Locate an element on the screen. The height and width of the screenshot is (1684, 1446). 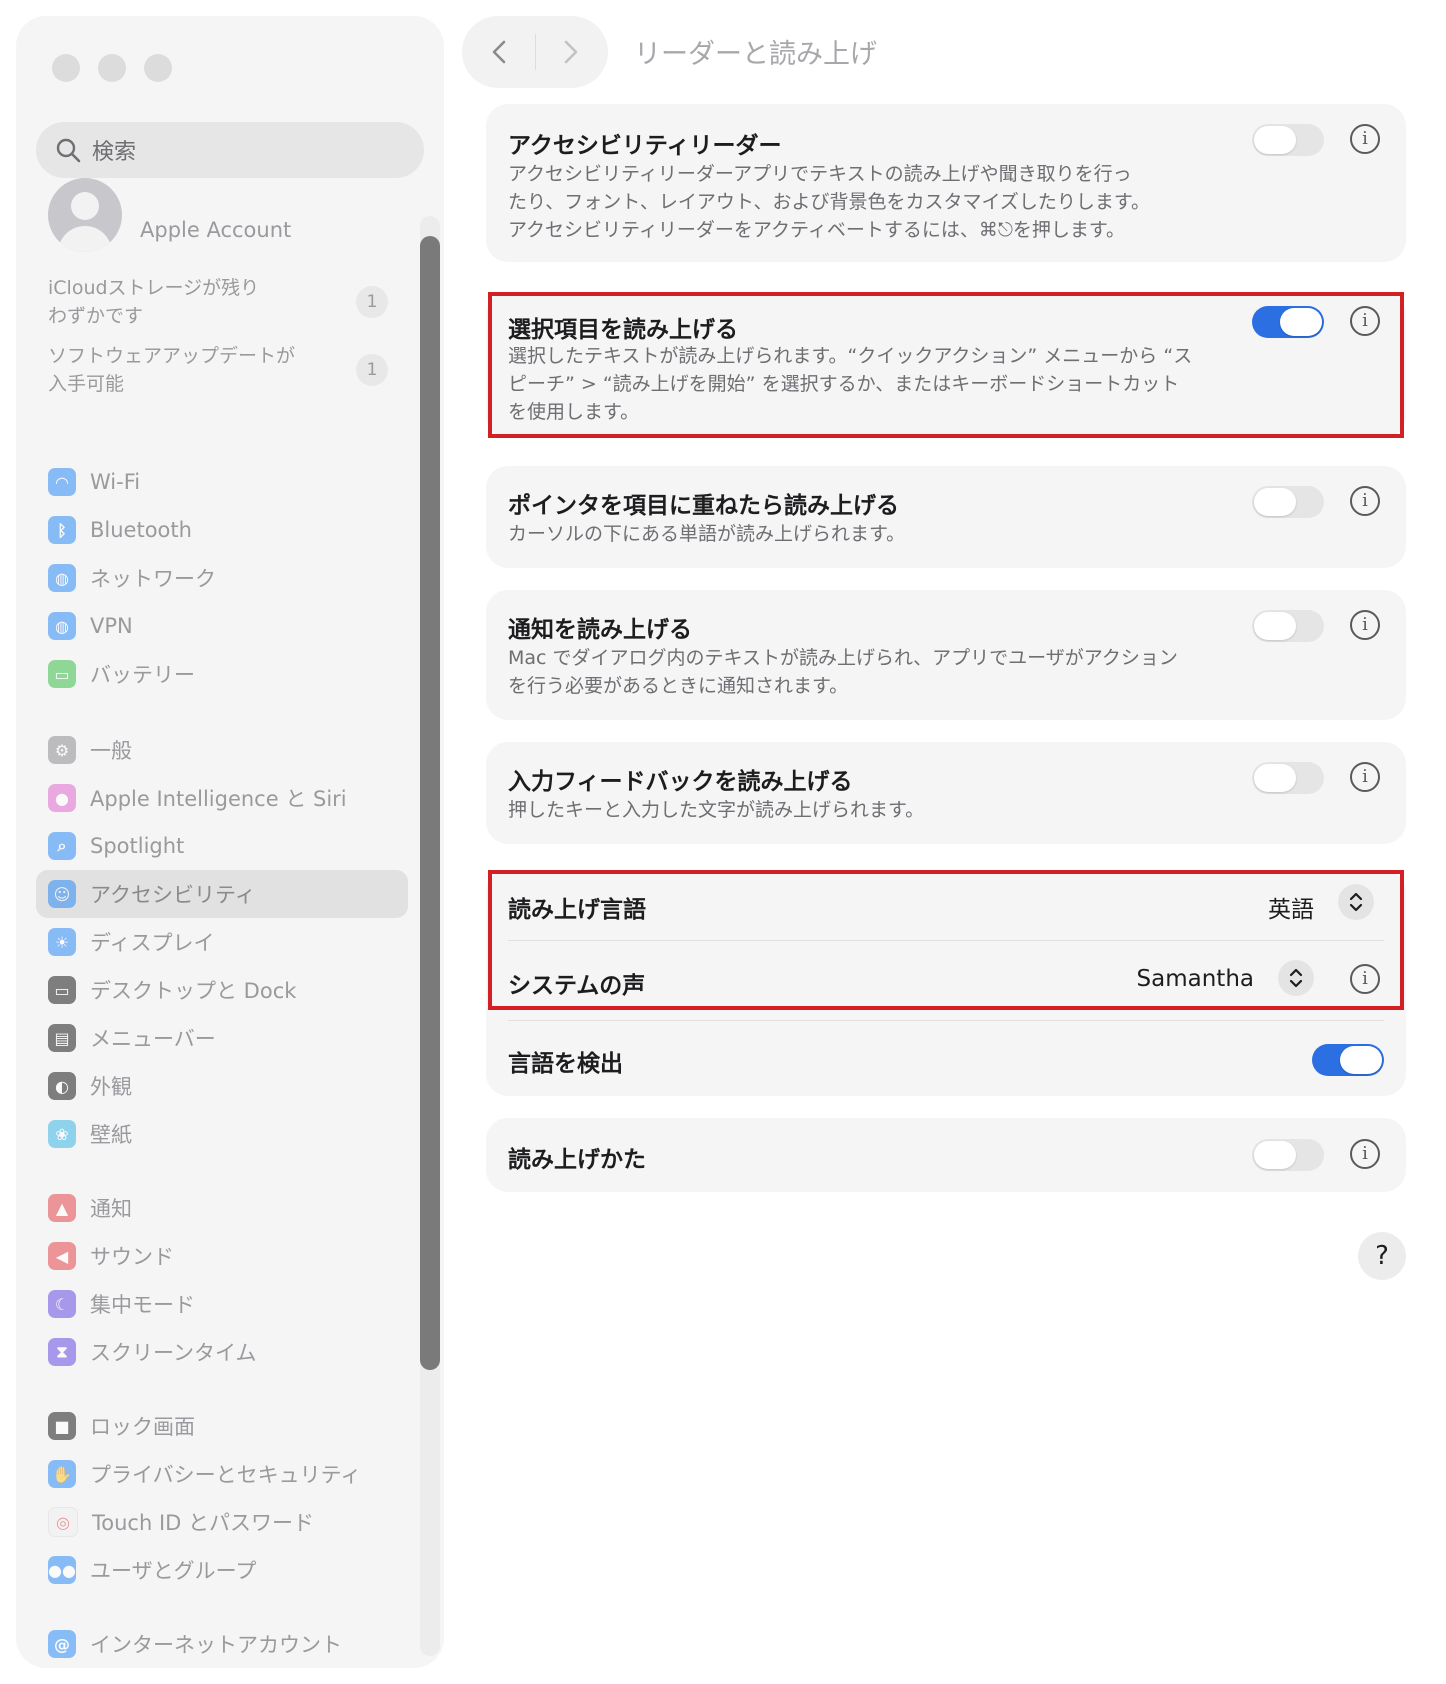
moon-icon: ☾ is located at coordinates (62, 1304).